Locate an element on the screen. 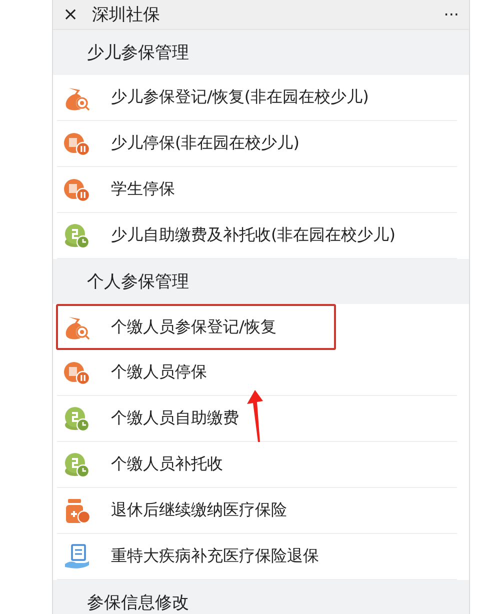 This screenshot has width=503, height=614. menu-item-label: 个缴人员停保 is located at coordinates (159, 372).